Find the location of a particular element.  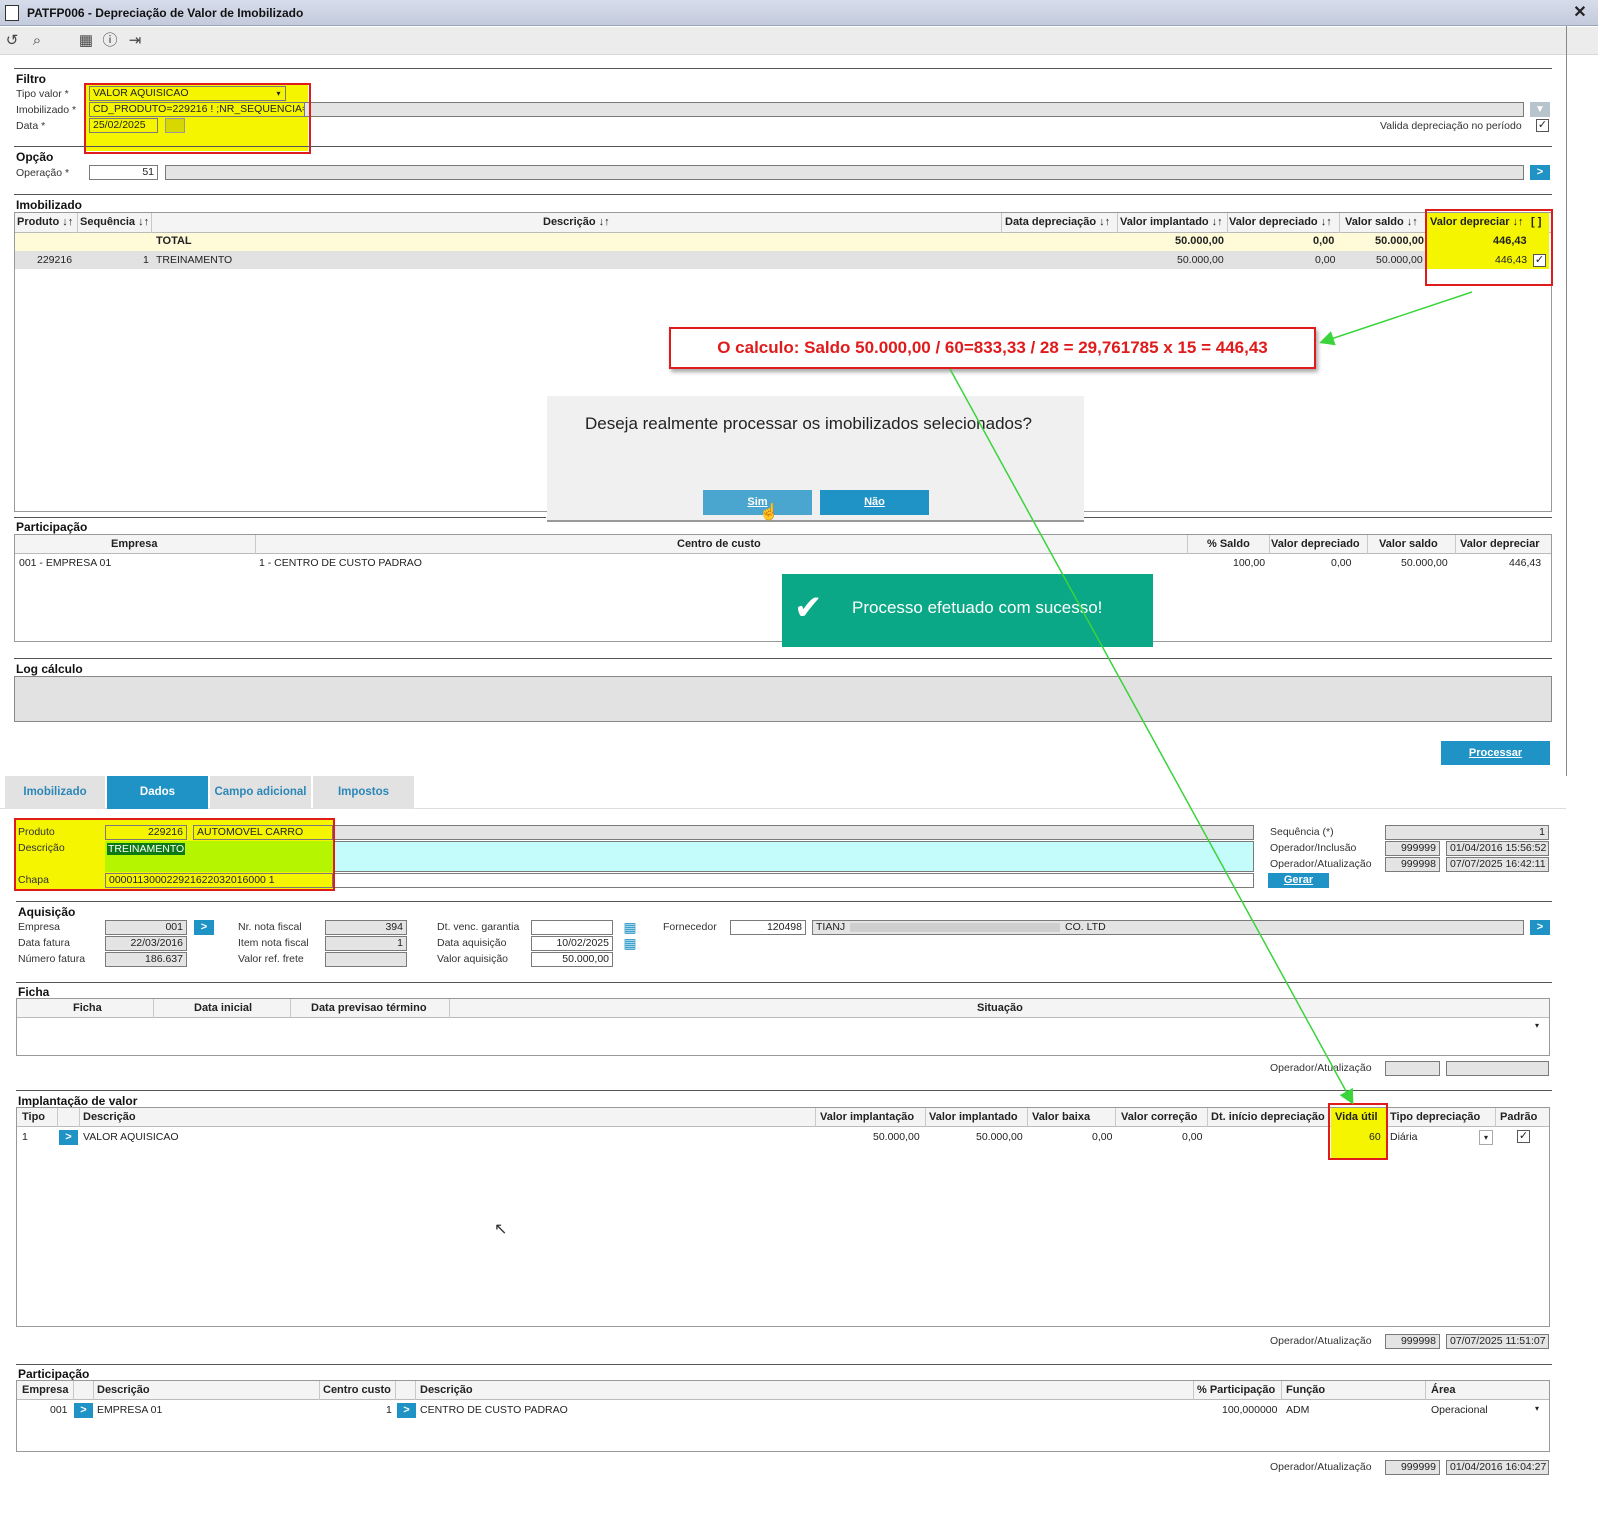

arrow-to-vida-util is located at coordinates (1151, 736).